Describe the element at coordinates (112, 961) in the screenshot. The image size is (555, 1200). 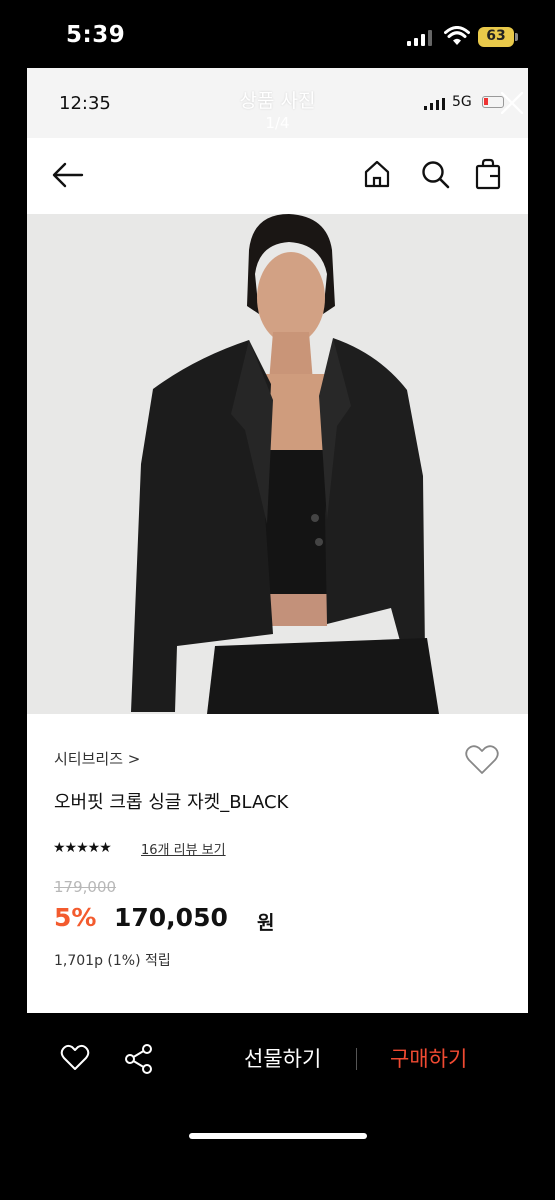
I see `reward-points: 1,701p (1%) 적립` at that location.